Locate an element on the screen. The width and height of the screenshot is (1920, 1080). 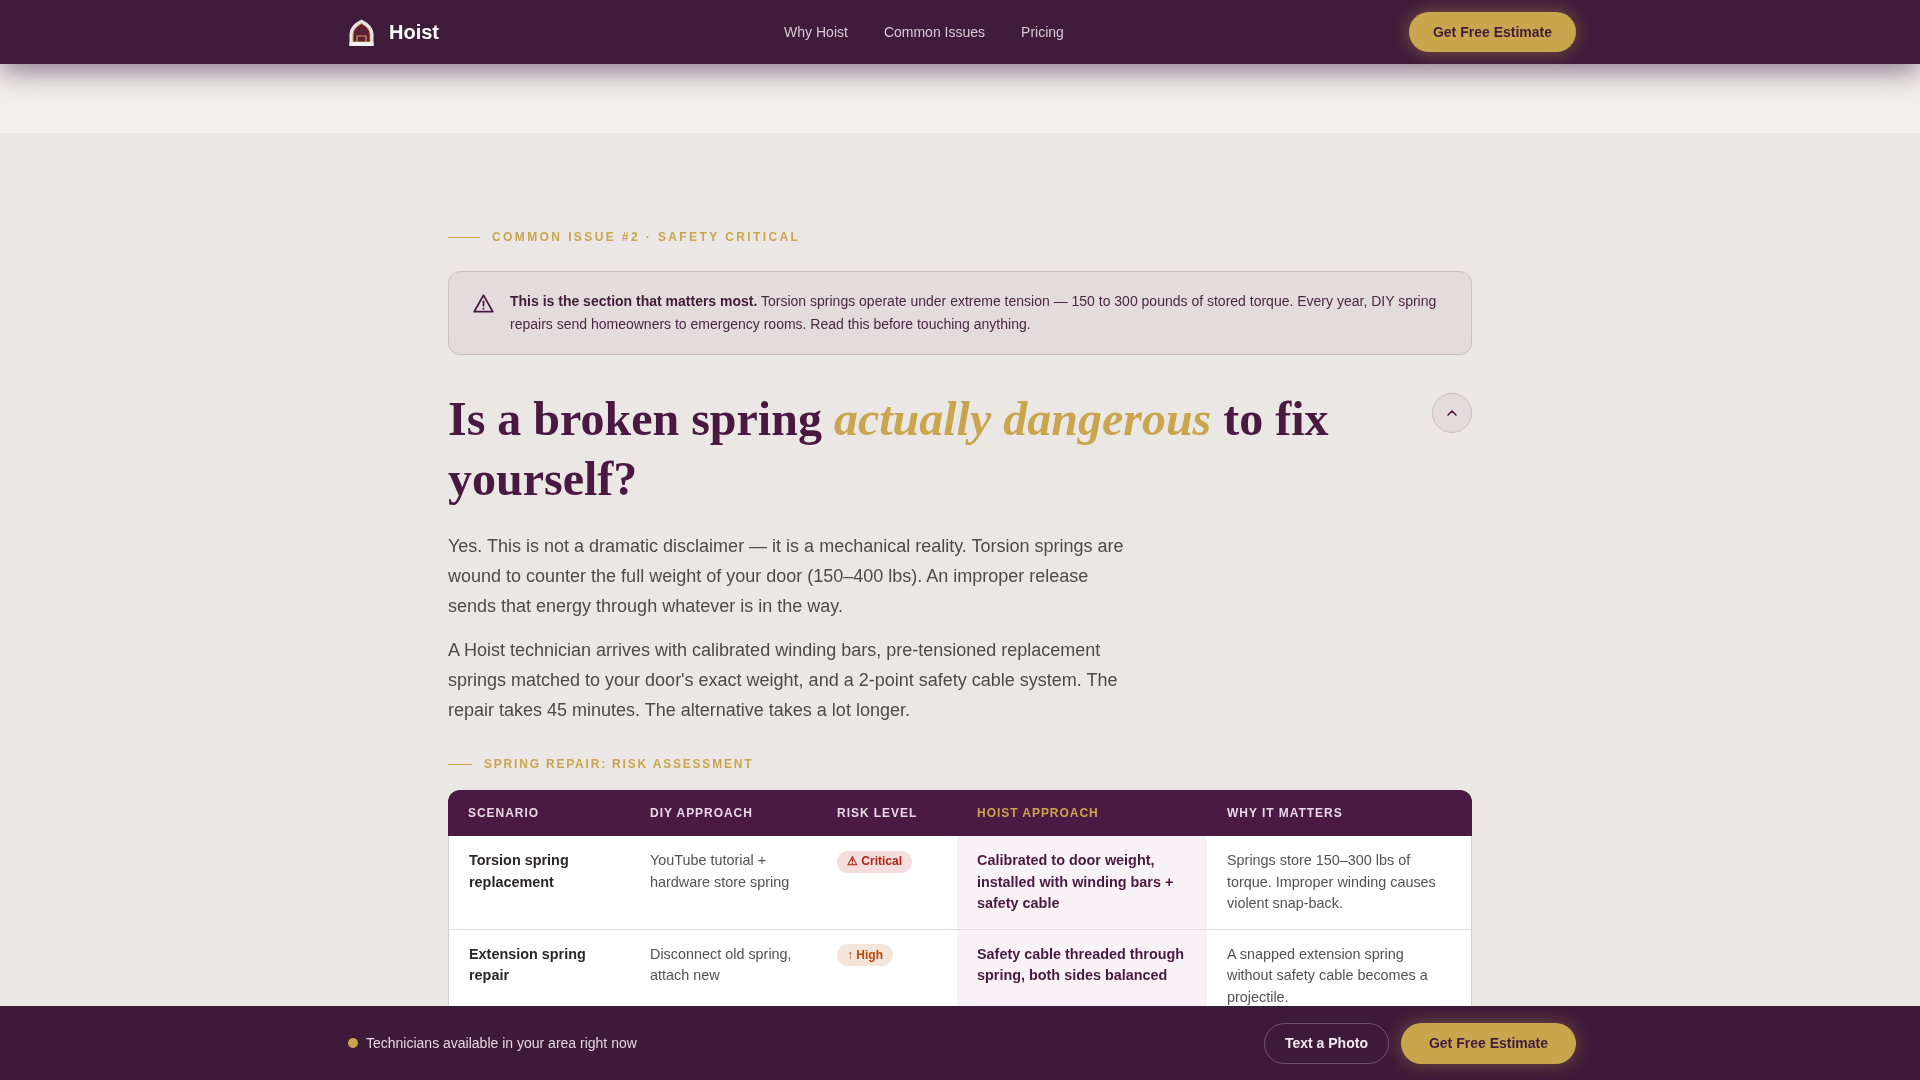
table-cell-text: YouTube tutorial + hardware store spring is located at coordinates (720, 871).